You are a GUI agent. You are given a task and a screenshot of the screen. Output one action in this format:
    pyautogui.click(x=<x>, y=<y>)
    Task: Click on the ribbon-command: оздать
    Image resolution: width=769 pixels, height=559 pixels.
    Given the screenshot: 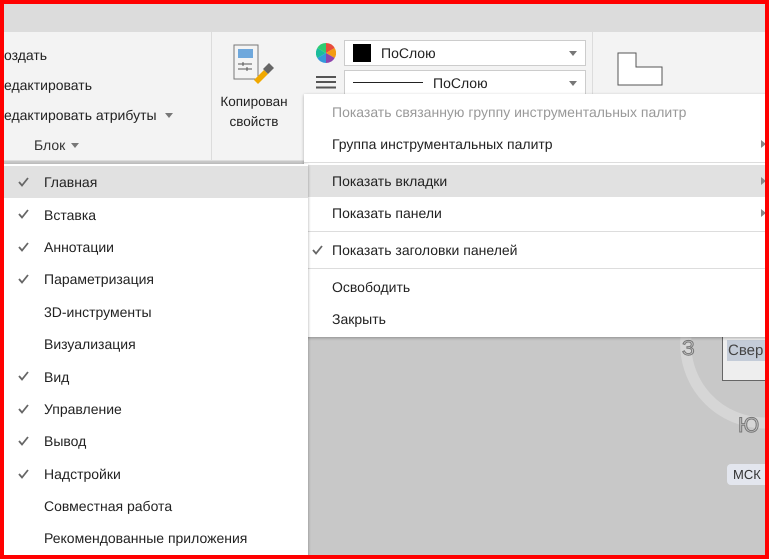 What is the action you would take?
    pyautogui.click(x=107, y=55)
    